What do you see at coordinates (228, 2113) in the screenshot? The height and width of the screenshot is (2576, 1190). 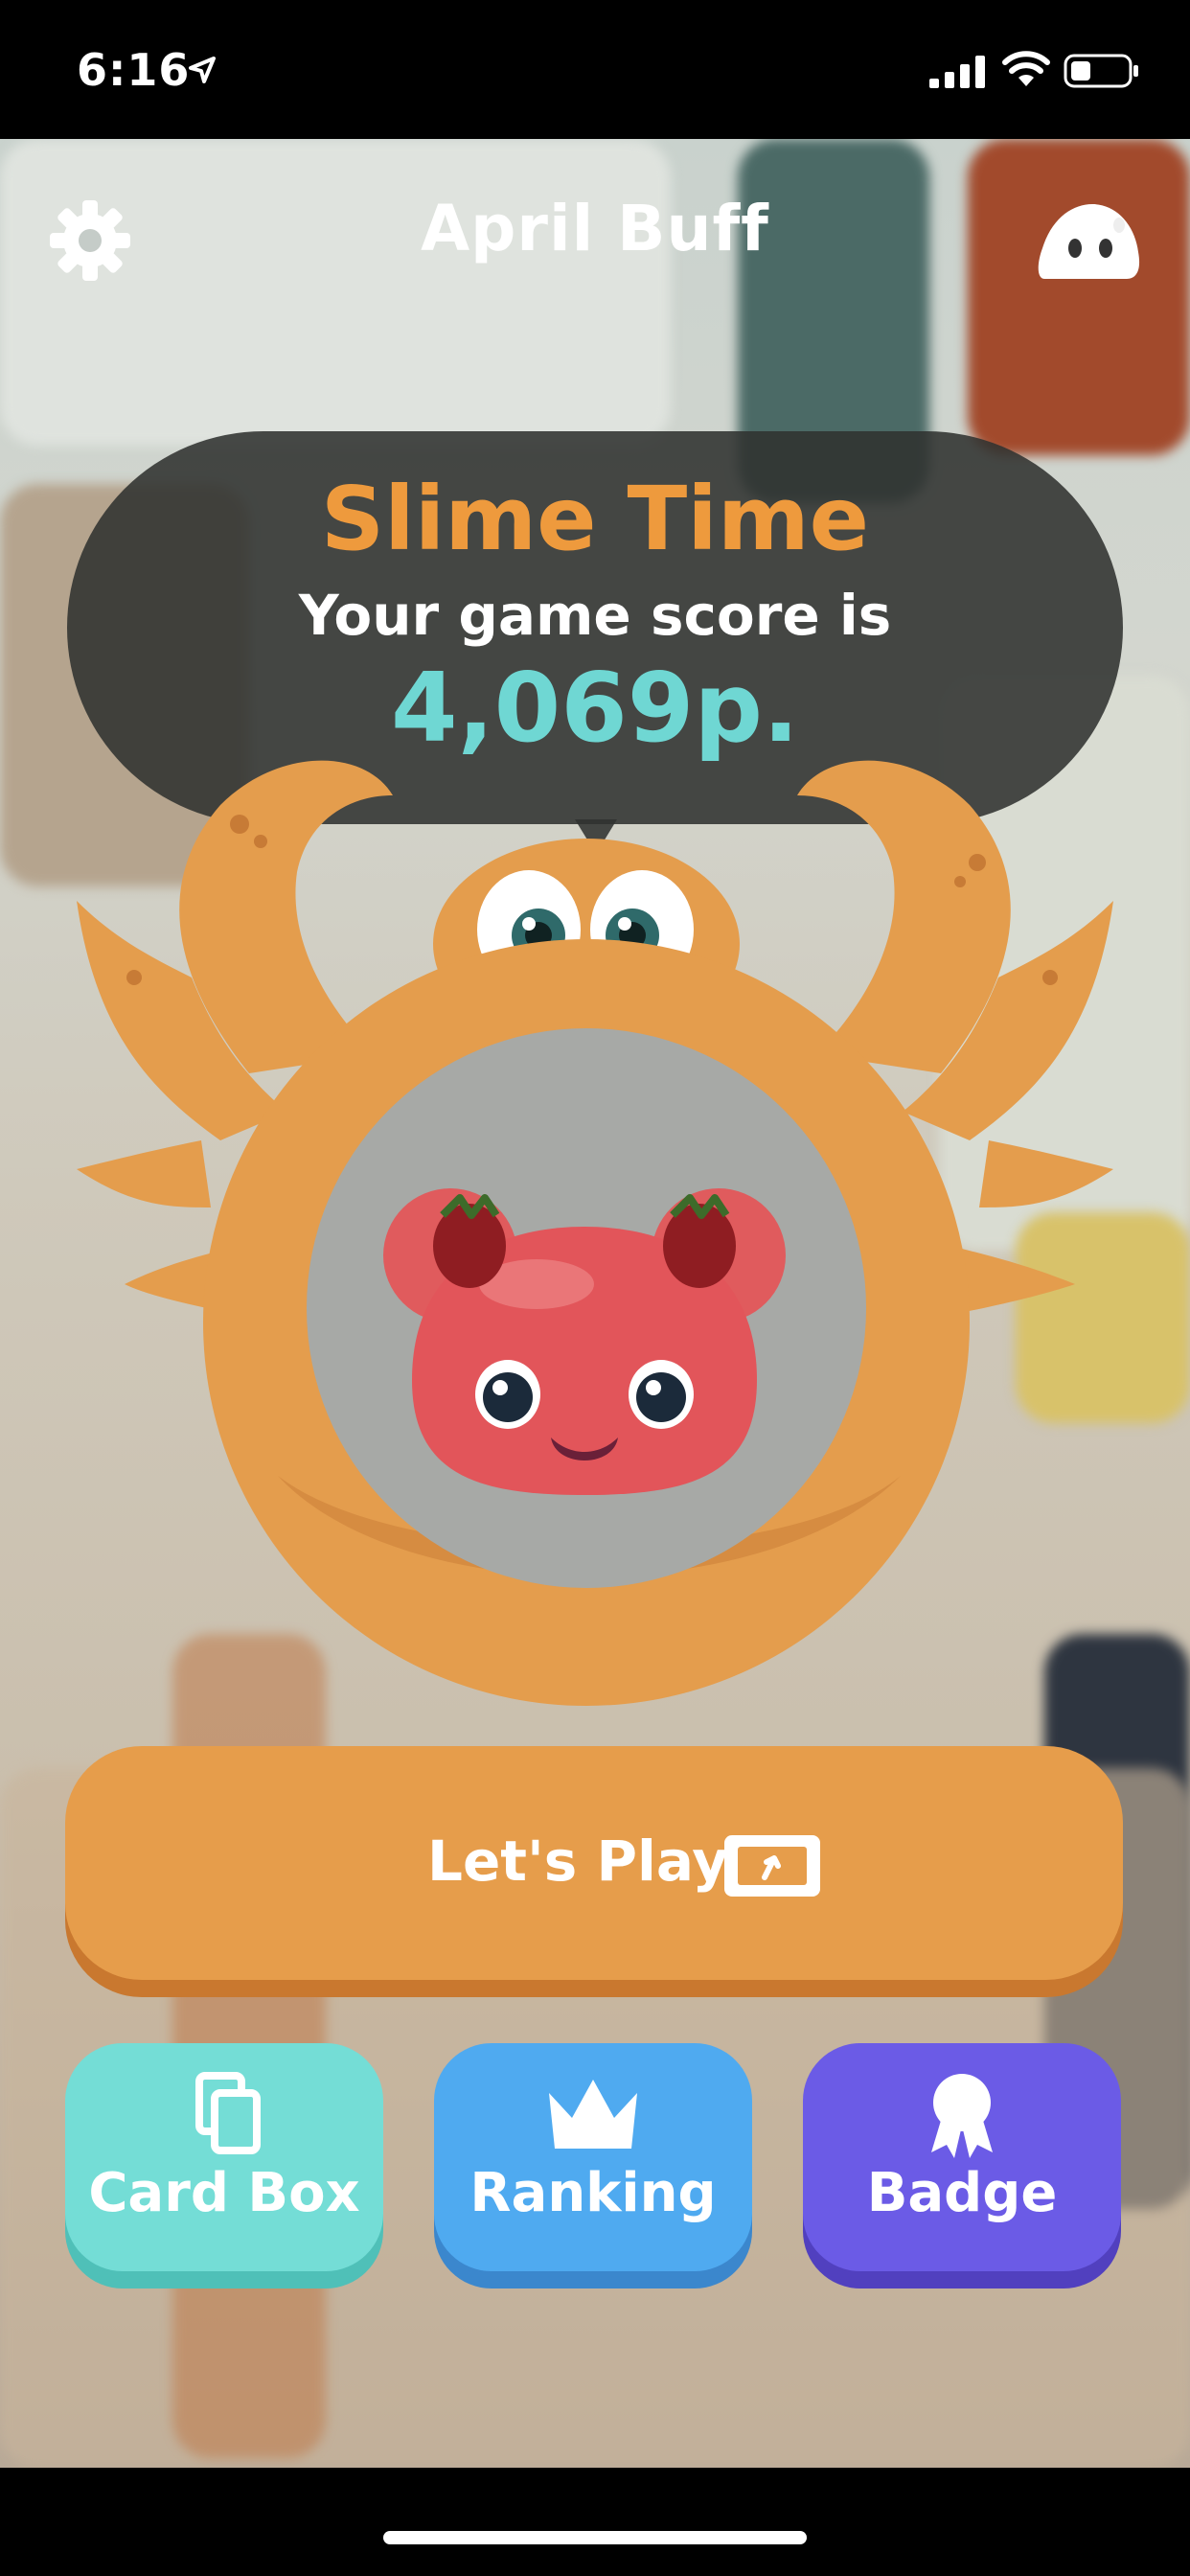 I see `card-box-icon` at bounding box center [228, 2113].